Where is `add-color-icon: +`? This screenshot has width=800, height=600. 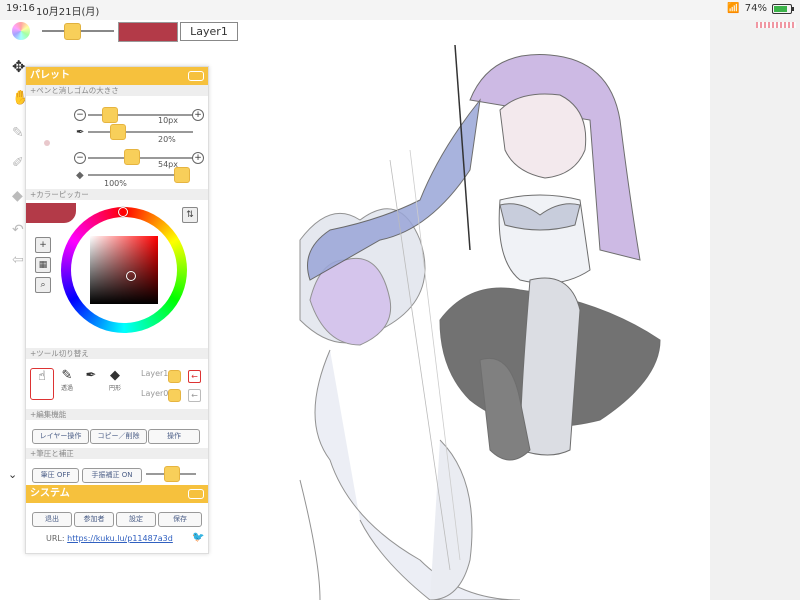
add-color-icon: + is located at coordinates (43, 245).